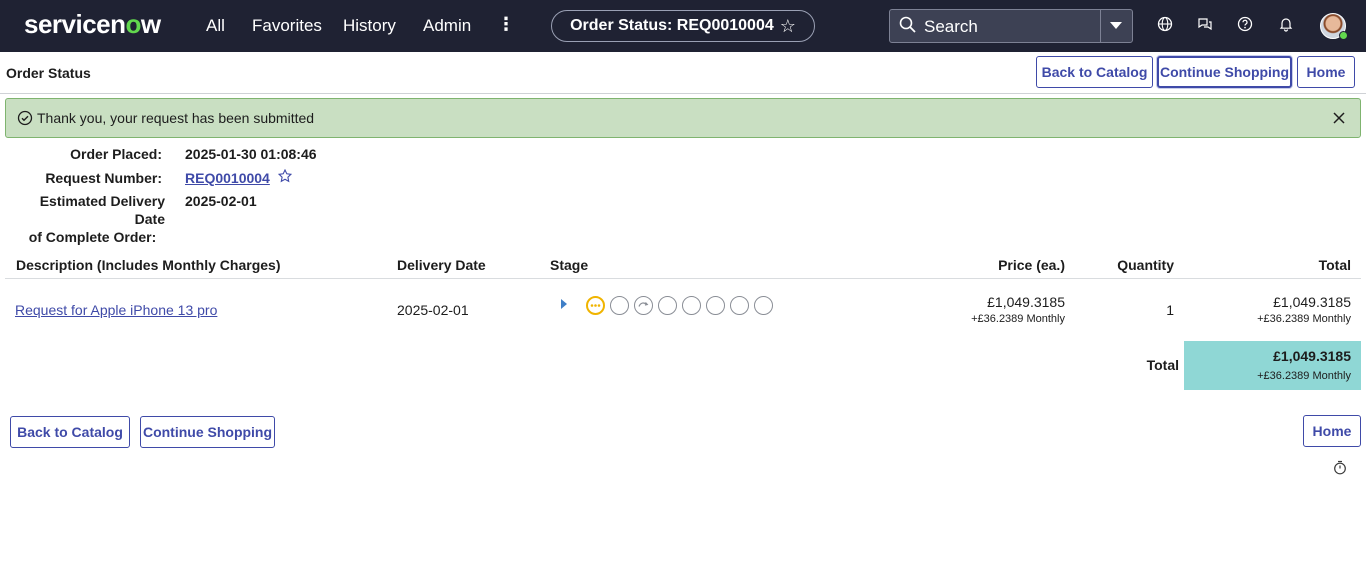  I want to click on grand-total-label: Total, so click(1162, 365).